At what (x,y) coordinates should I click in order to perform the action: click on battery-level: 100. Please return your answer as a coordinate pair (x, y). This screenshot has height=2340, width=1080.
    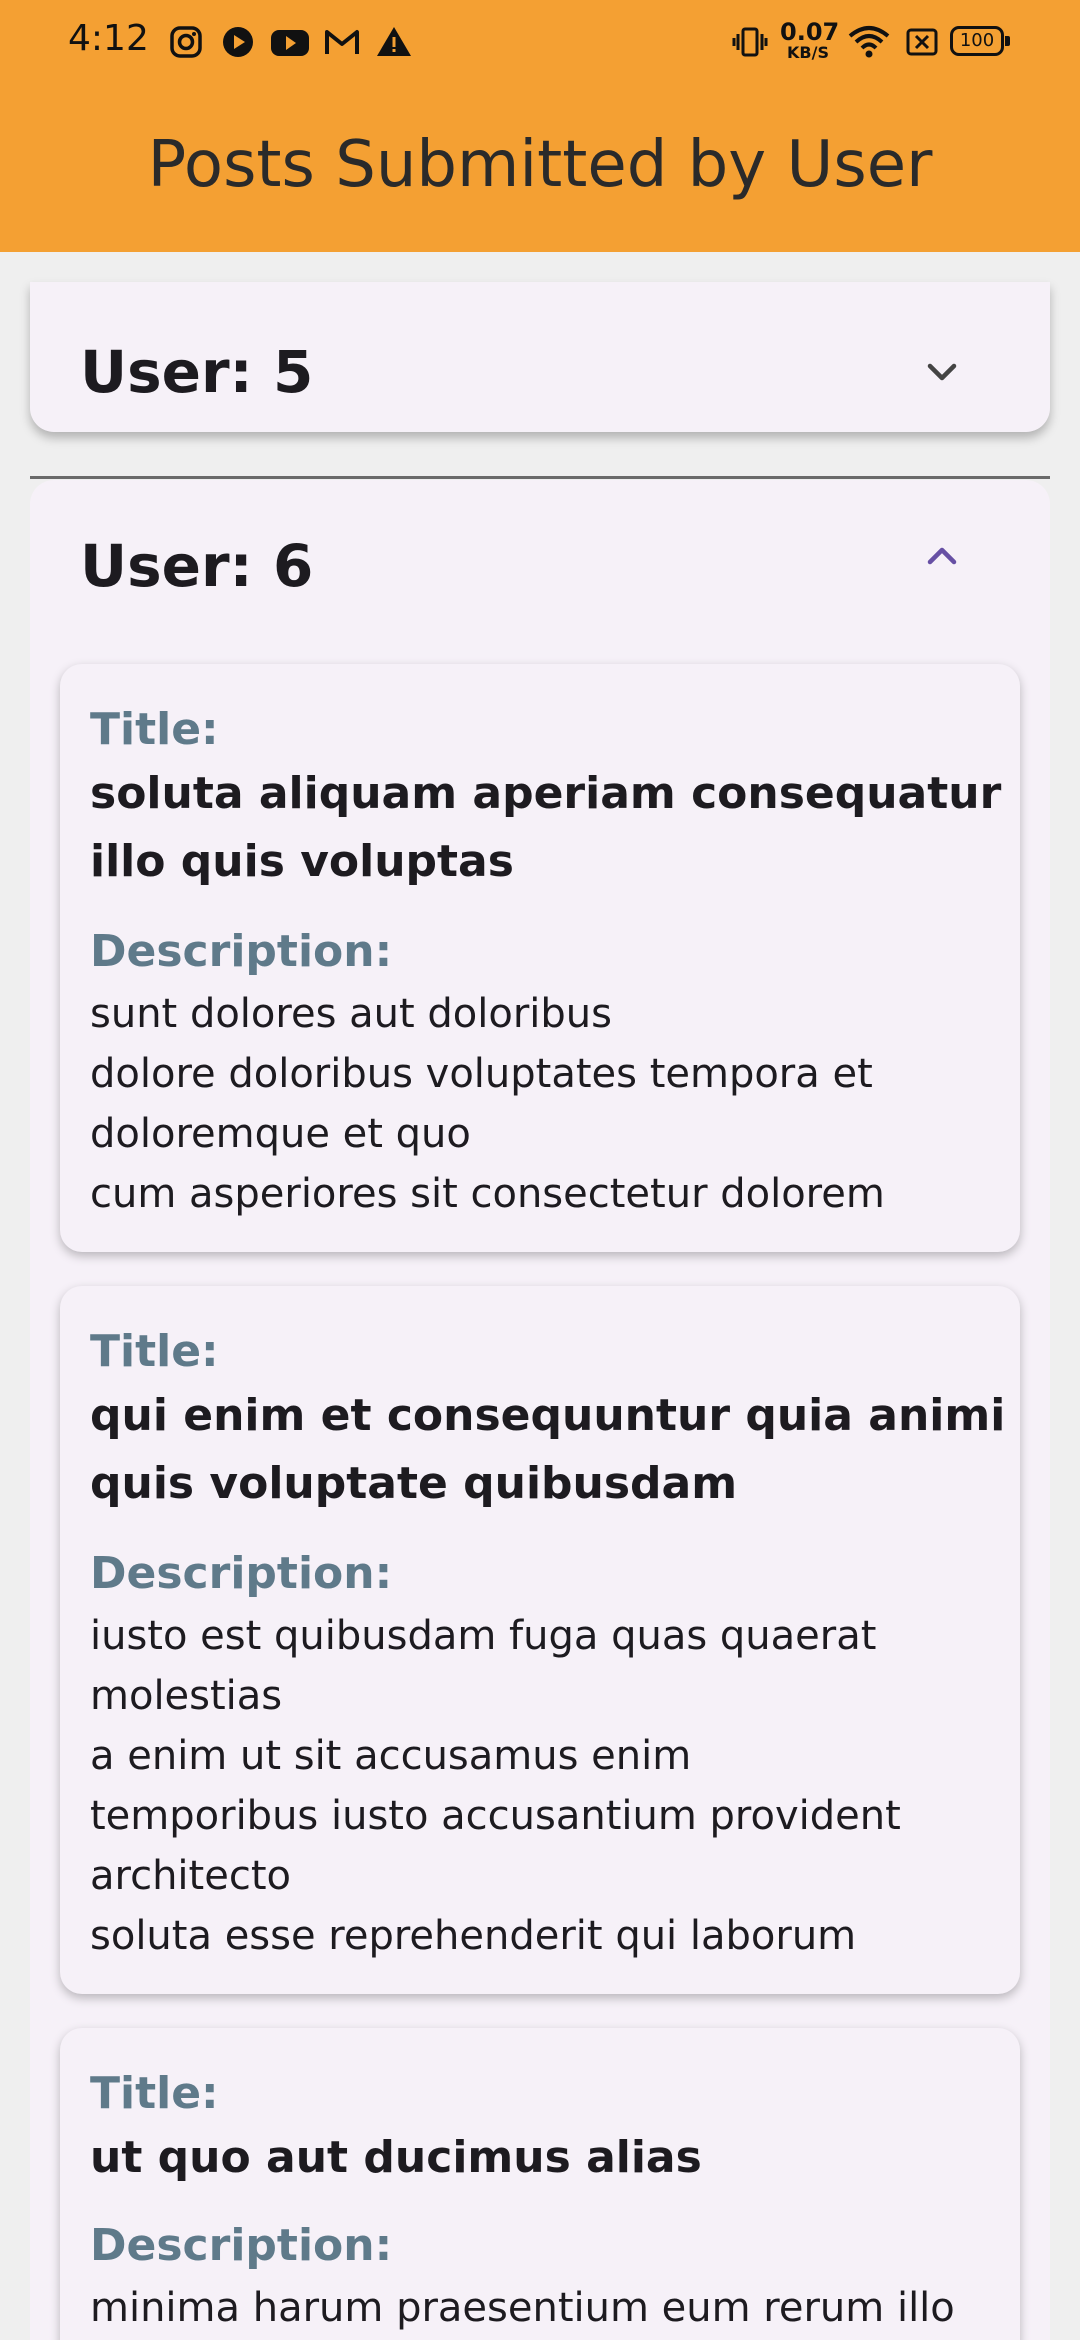
    Looking at the image, I should click on (977, 40).